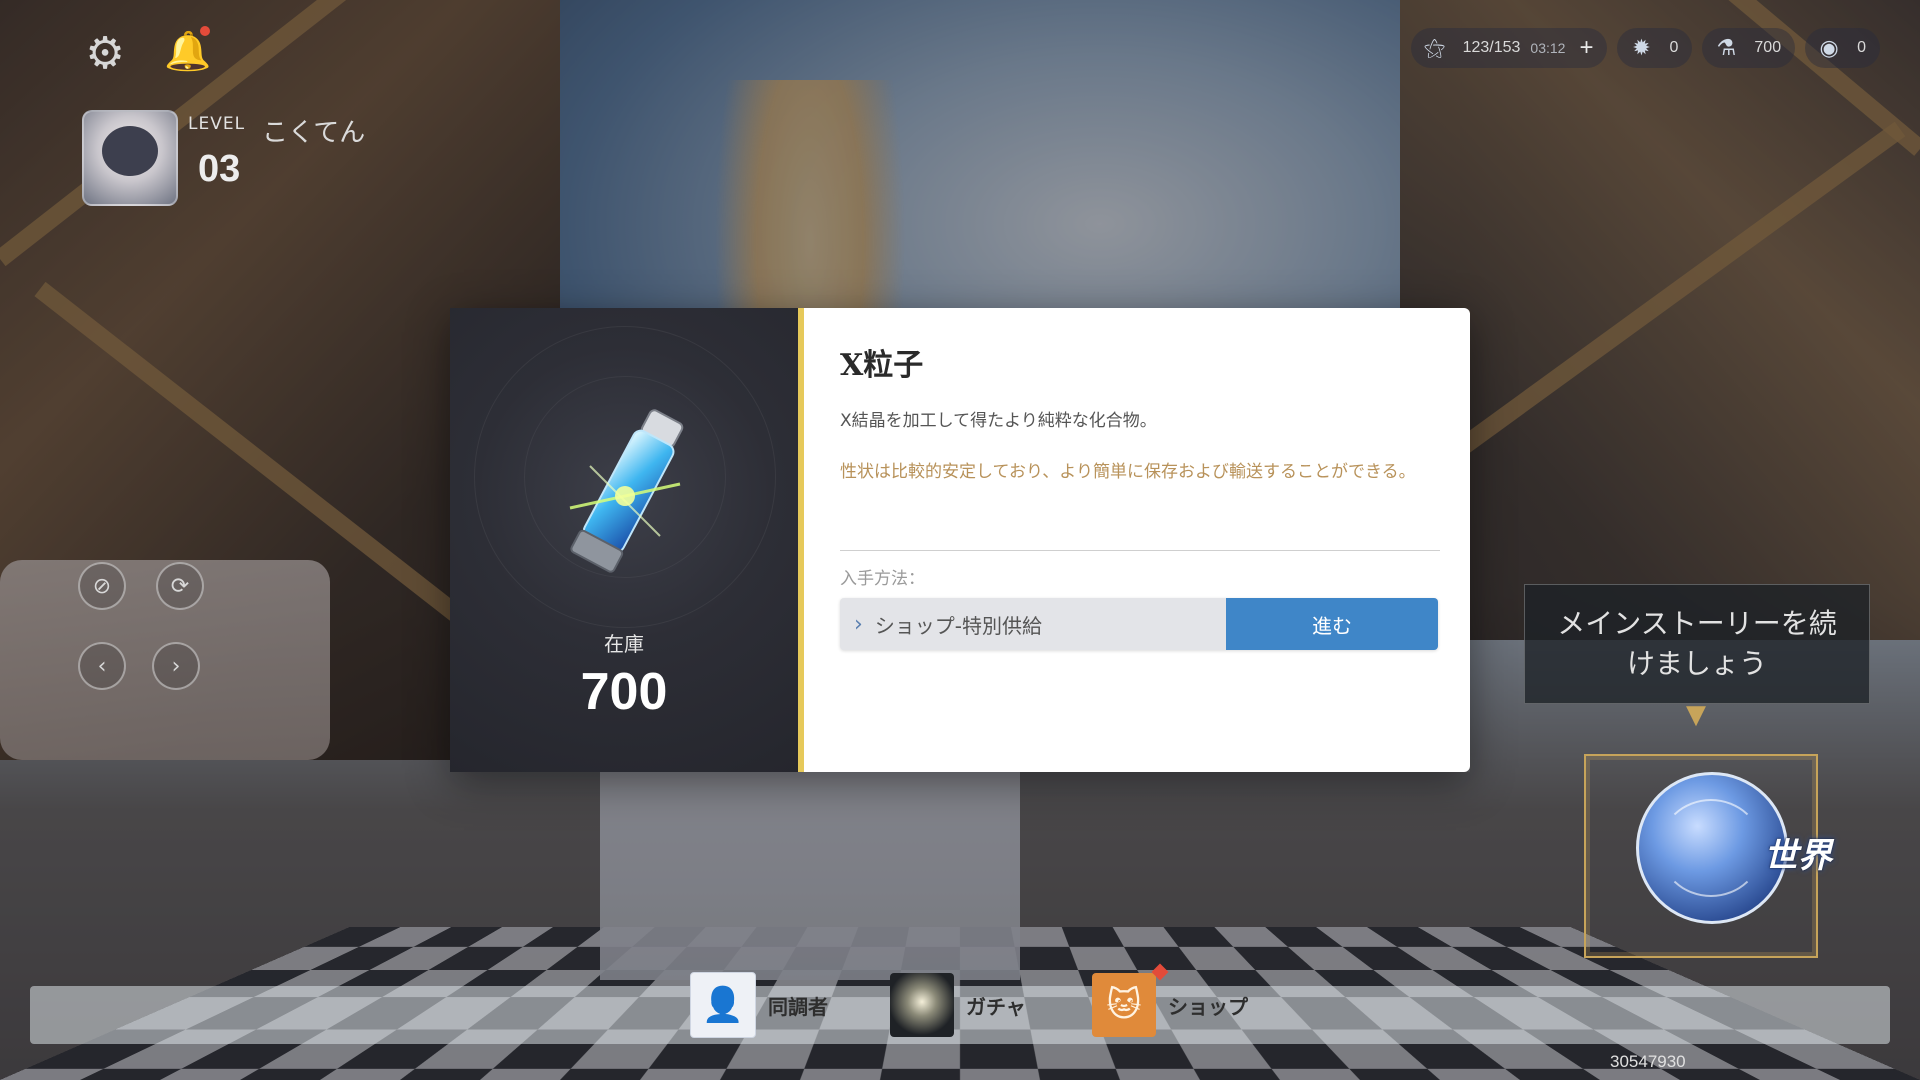  I want to click on item-flavor-text: 性状は比較的安定しており、より簡単に保存および輸送することができる。, so click(1128, 472).